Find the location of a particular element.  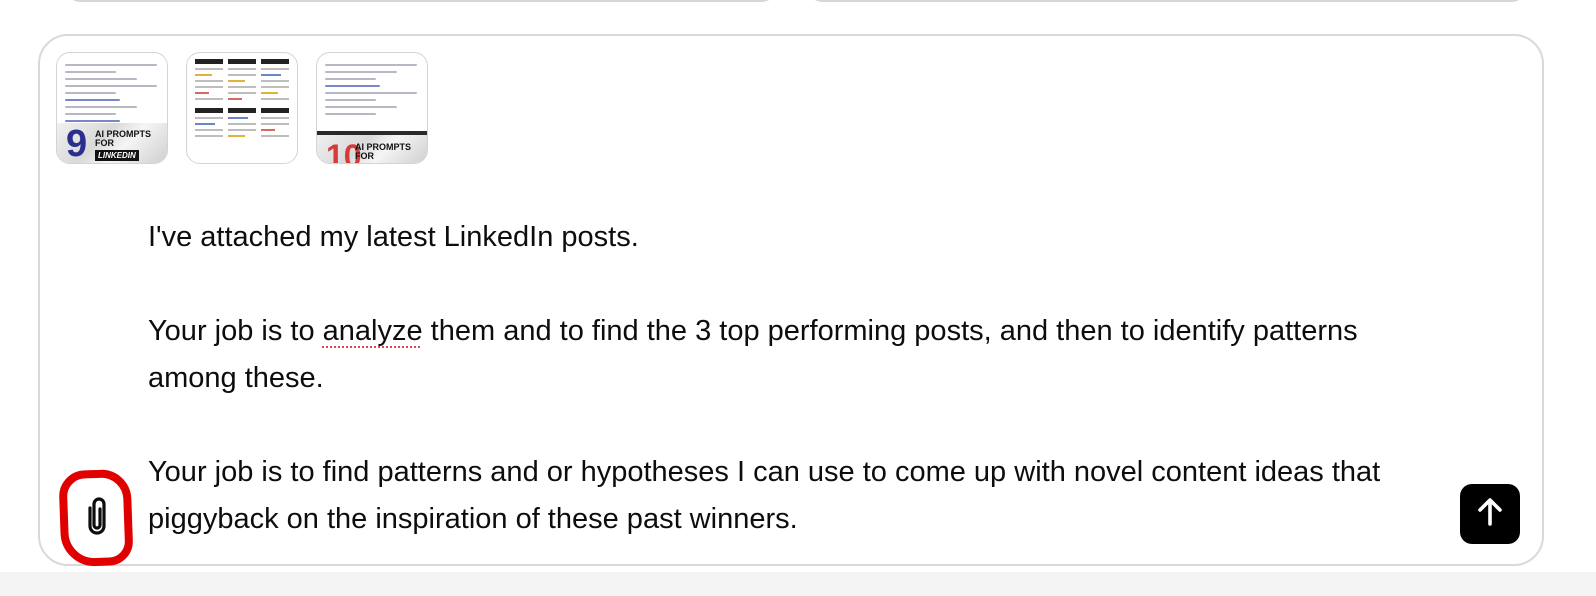

attachment-thumbnail-3: 10 AI PROMPTS FOR is located at coordinates (372, 108).